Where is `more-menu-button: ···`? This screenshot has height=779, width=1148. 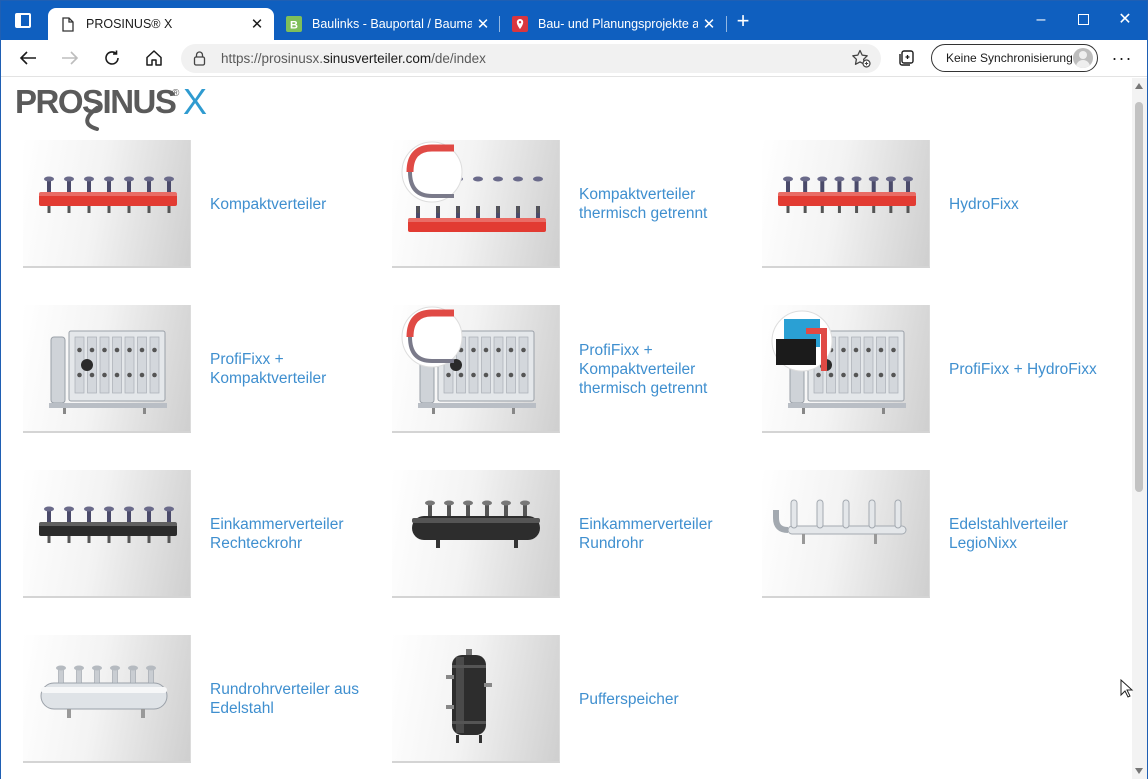 more-menu-button: ··· is located at coordinates (1122, 58).